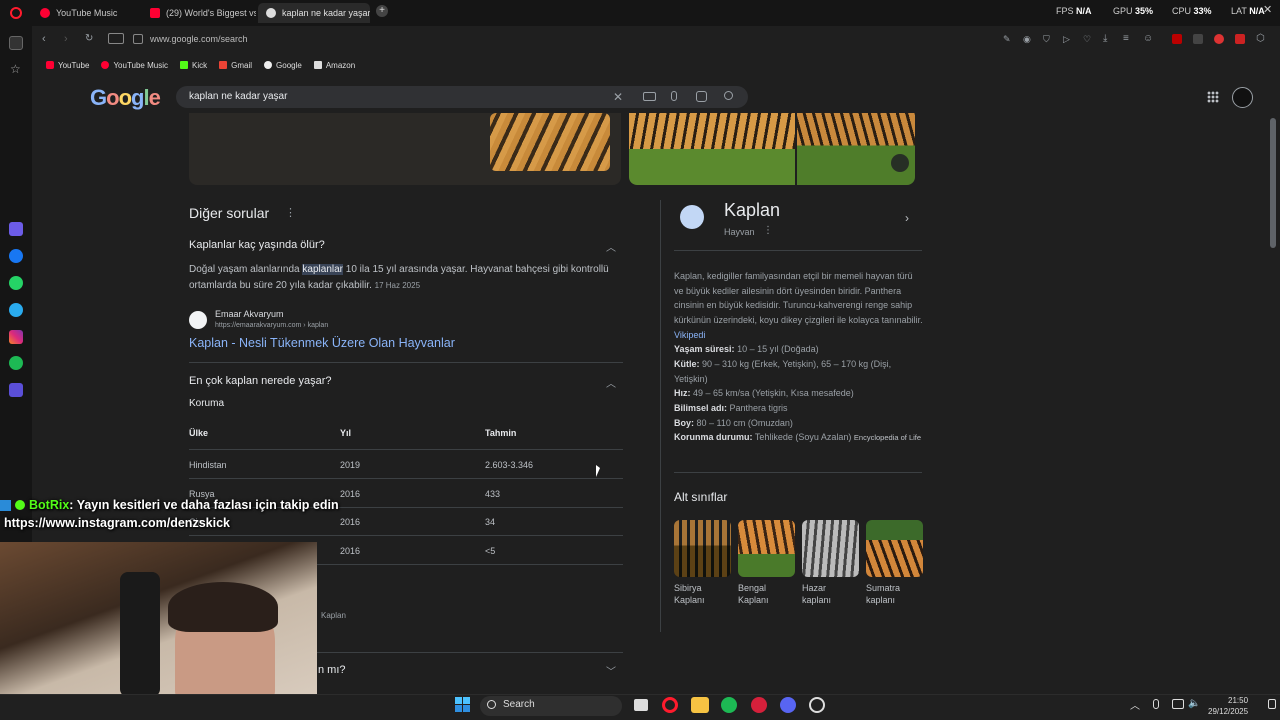  I want to click on taskbar-search, so click(551, 706).